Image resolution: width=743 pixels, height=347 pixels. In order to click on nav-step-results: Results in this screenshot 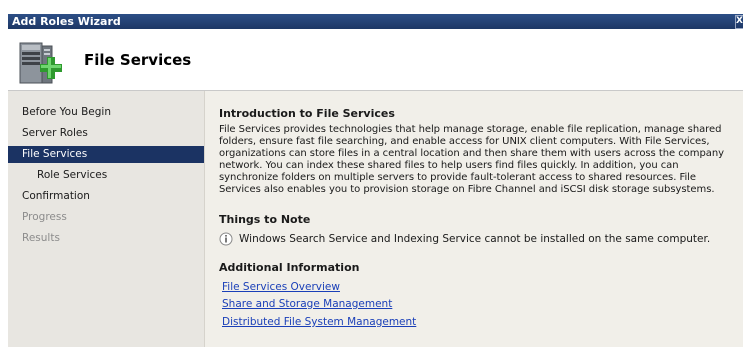, I will do `click(106, 238)`.